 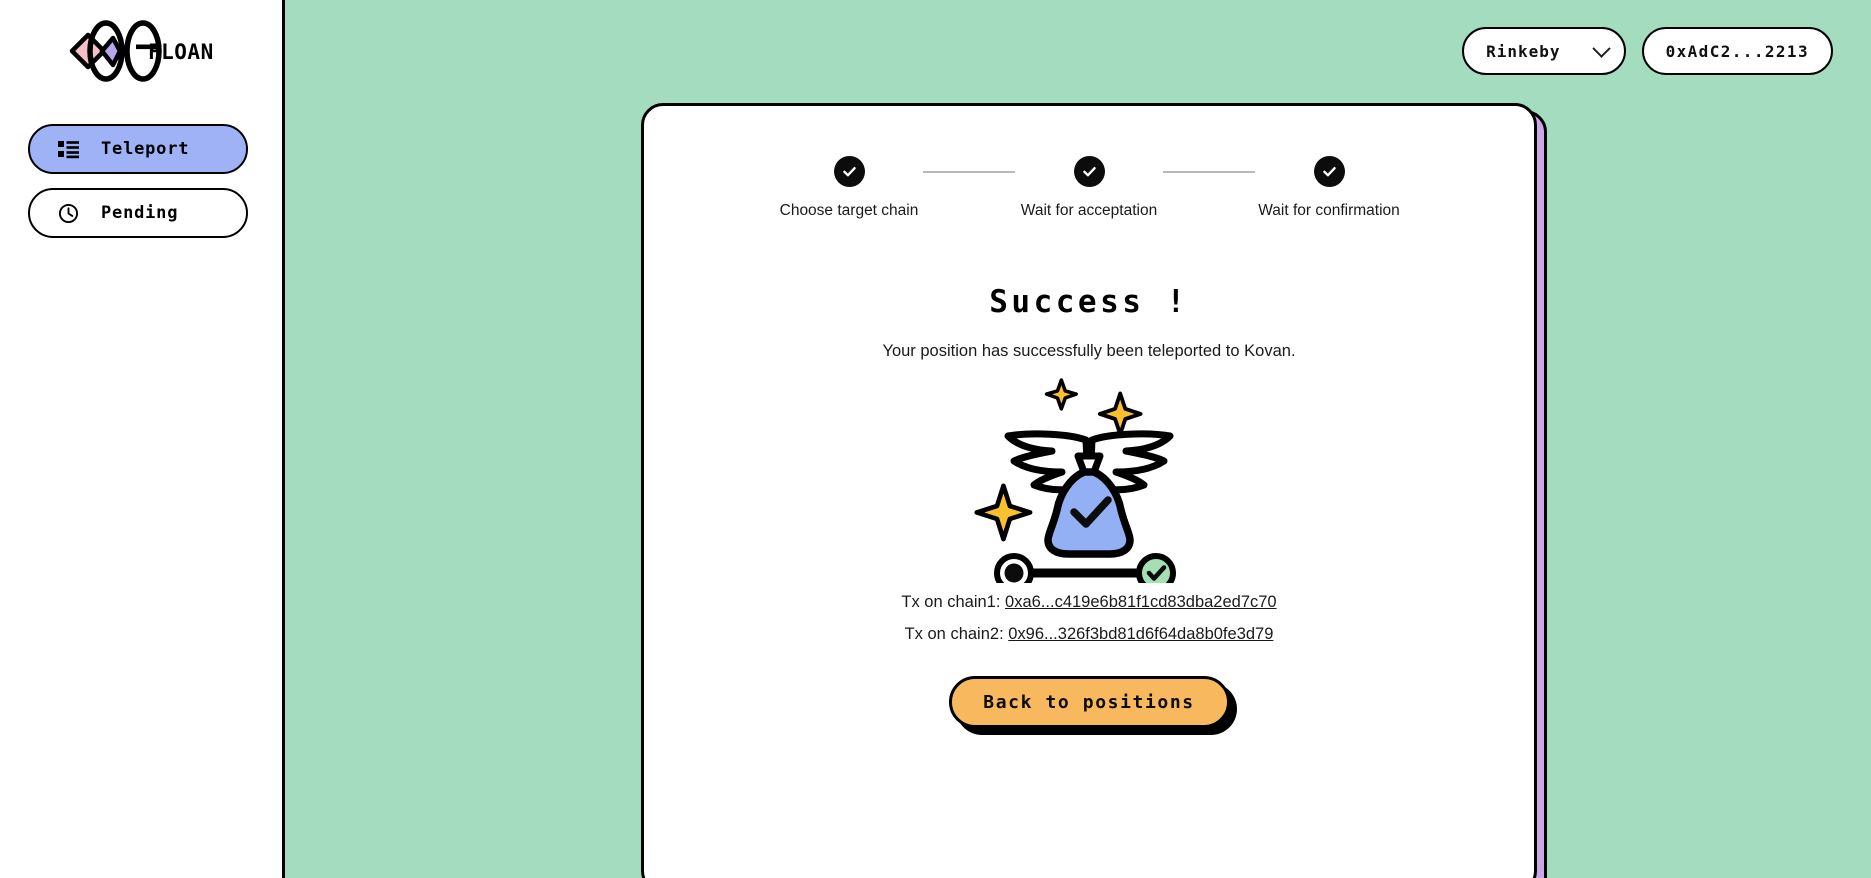 What do you see at coordinates (956, 634) in the screenshot?
I see `tx-chain2-label: Tx on chain2:` at bounding box center [956, 634].